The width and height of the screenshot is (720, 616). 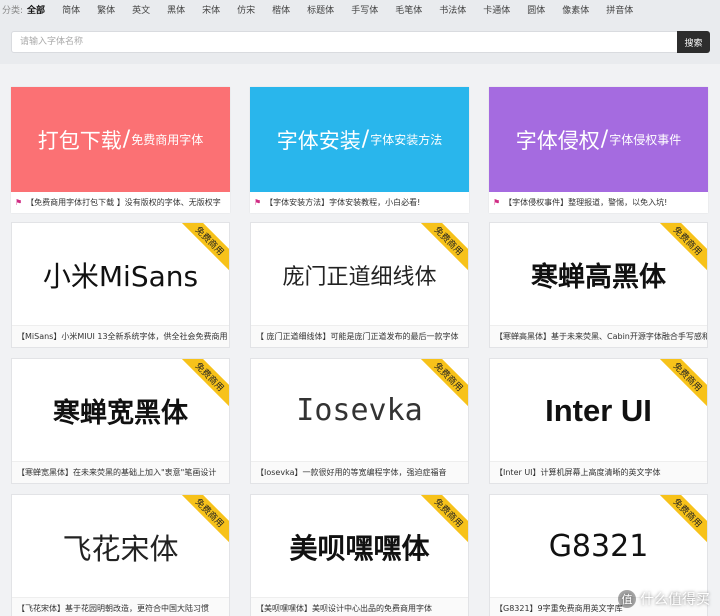 I want to click on font-card: 免费商用 庞门正道细线体 【 庞门正道细线体】可能是庞门正道发布的最后一款字体, so click(x=359, y=285).